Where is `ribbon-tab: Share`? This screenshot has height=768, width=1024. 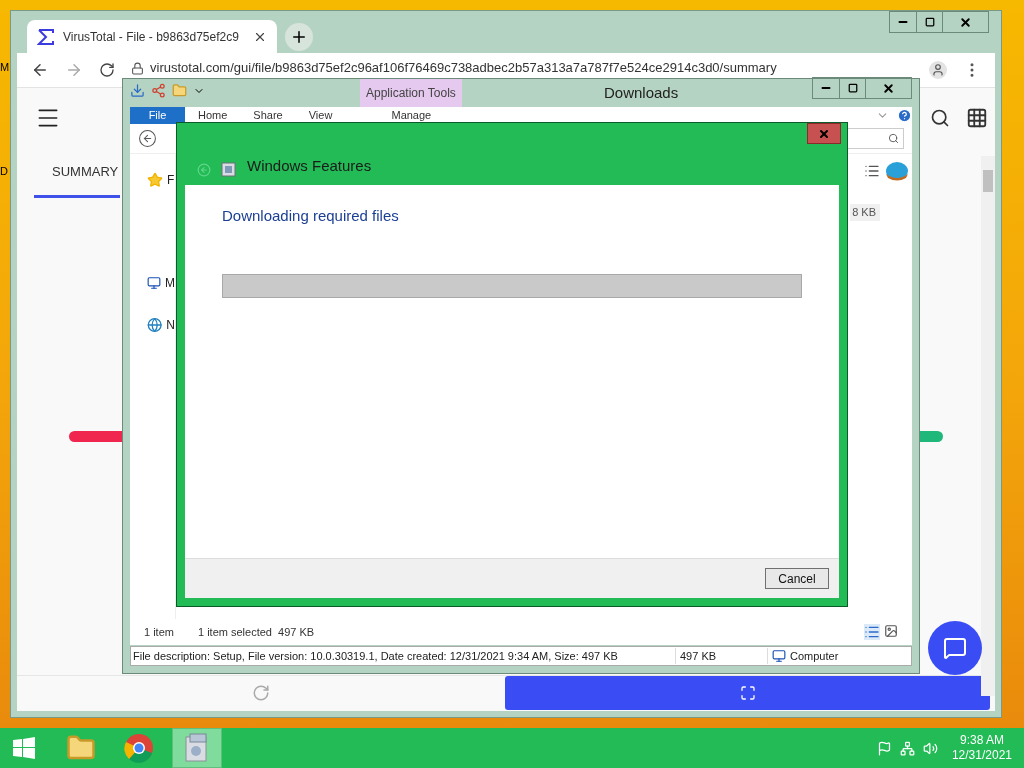 ribbon-tab: Share is located at coordinates (268, 115).